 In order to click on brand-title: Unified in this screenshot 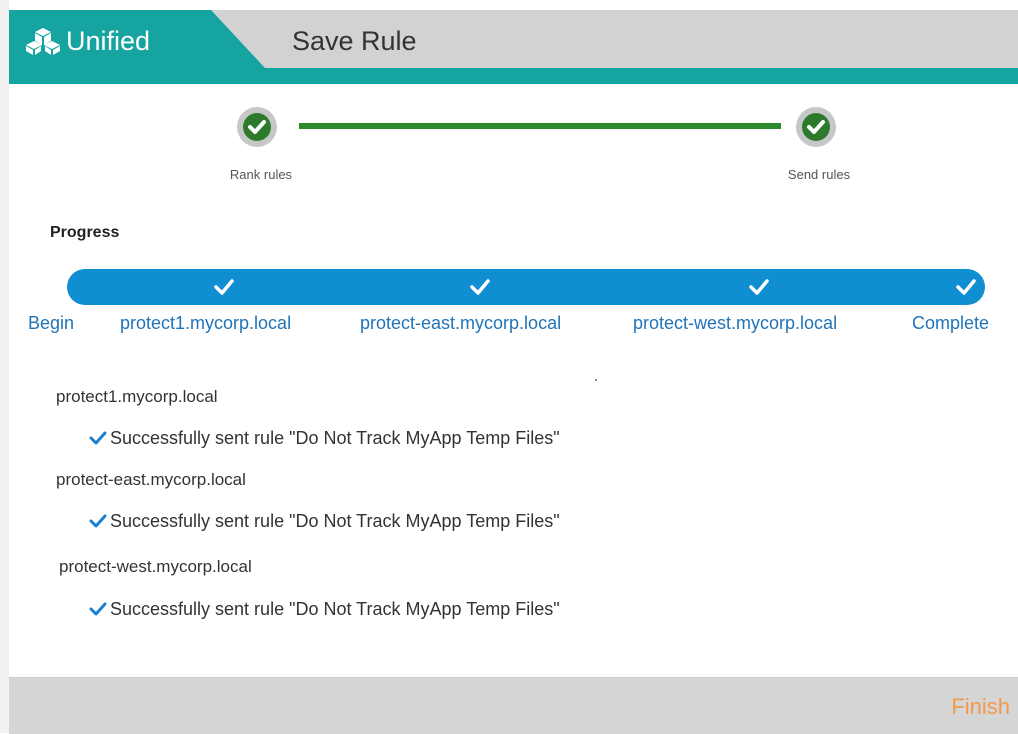, I will do `click(108, 41)`.